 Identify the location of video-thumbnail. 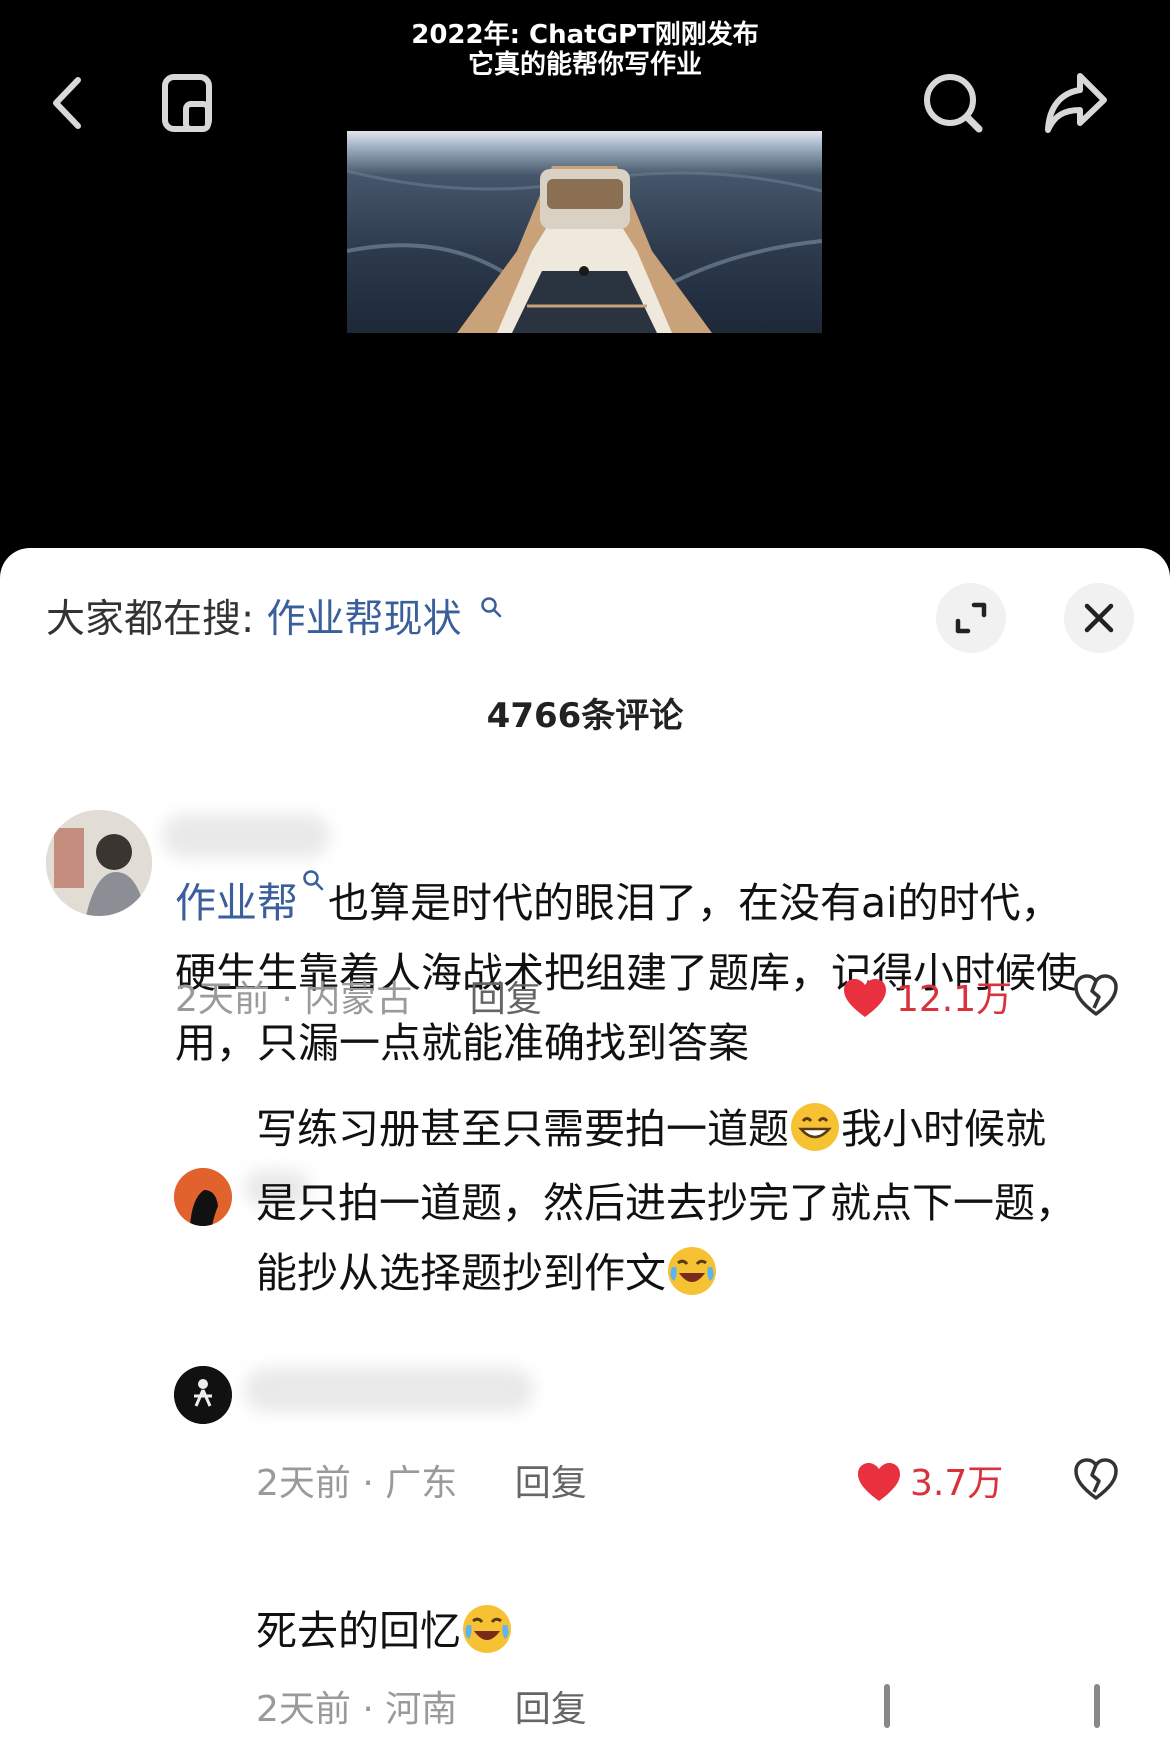
(584, 232).